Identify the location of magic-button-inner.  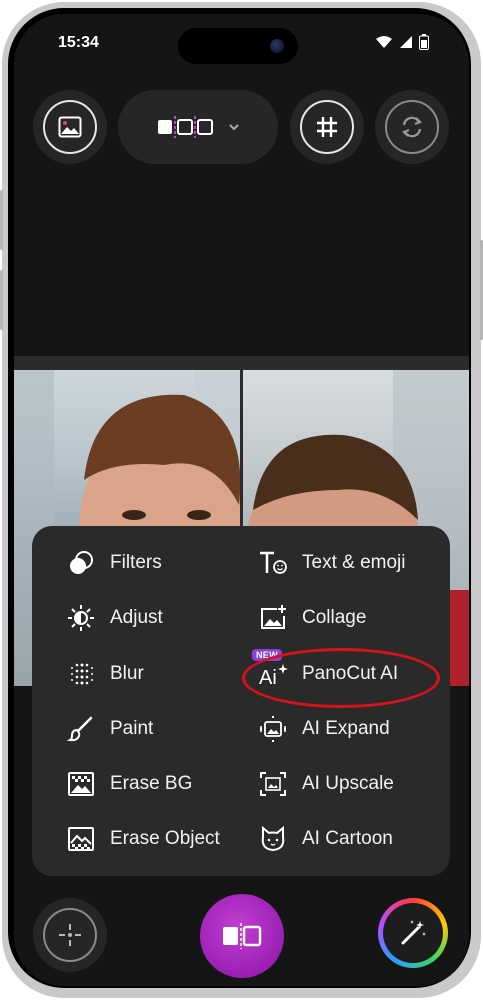
(413, 933).